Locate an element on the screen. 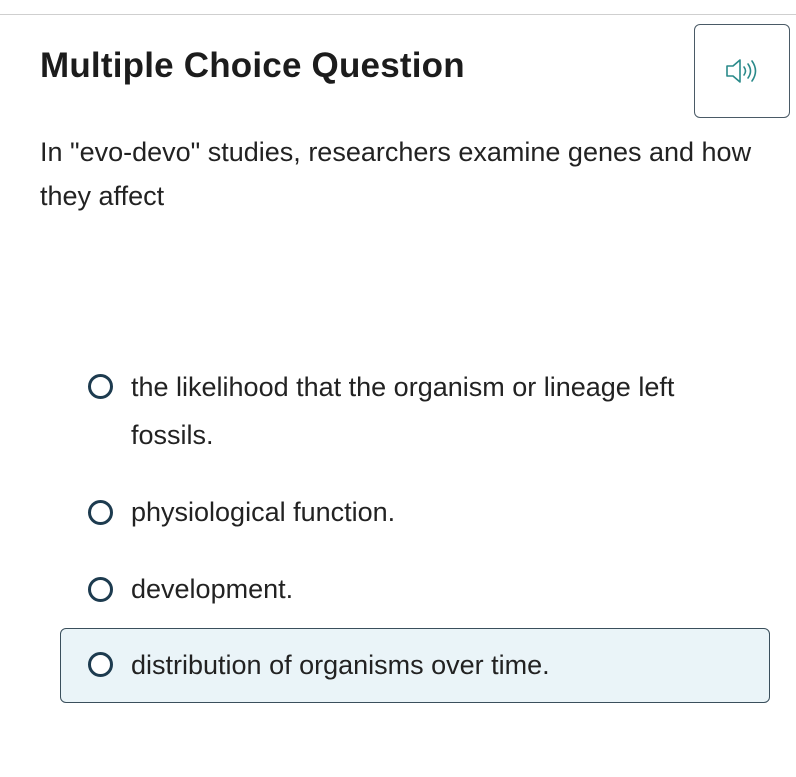  answer-option-2: physiological function. is located at coordinates (415, 513).